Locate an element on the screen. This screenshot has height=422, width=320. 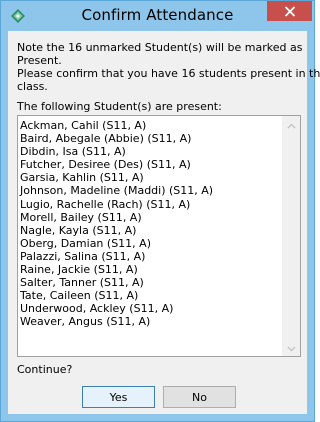
list-item: Johnson, Madeline (Maddi) (S11, A) is located at coordinates (149, 190).